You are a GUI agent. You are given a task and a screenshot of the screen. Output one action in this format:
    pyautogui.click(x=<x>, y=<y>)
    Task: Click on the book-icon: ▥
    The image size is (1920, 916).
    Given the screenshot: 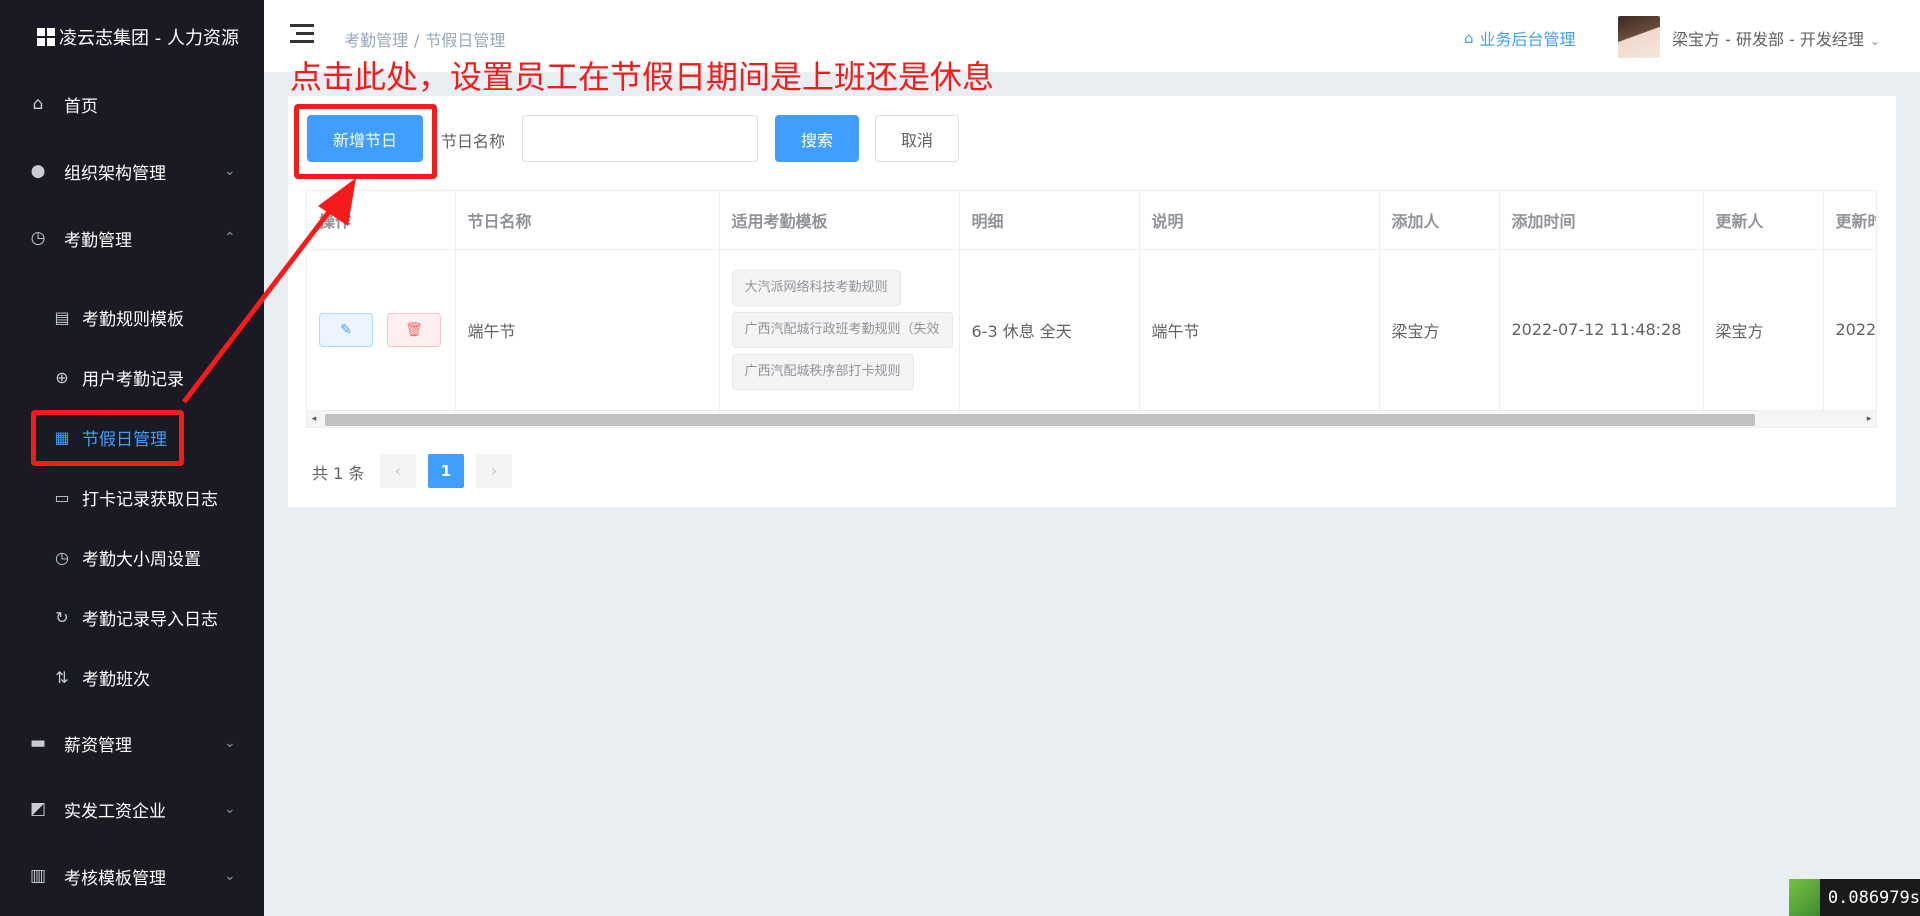 What is the action you would take?
    pyautogui.click(x=38, y=876)
    